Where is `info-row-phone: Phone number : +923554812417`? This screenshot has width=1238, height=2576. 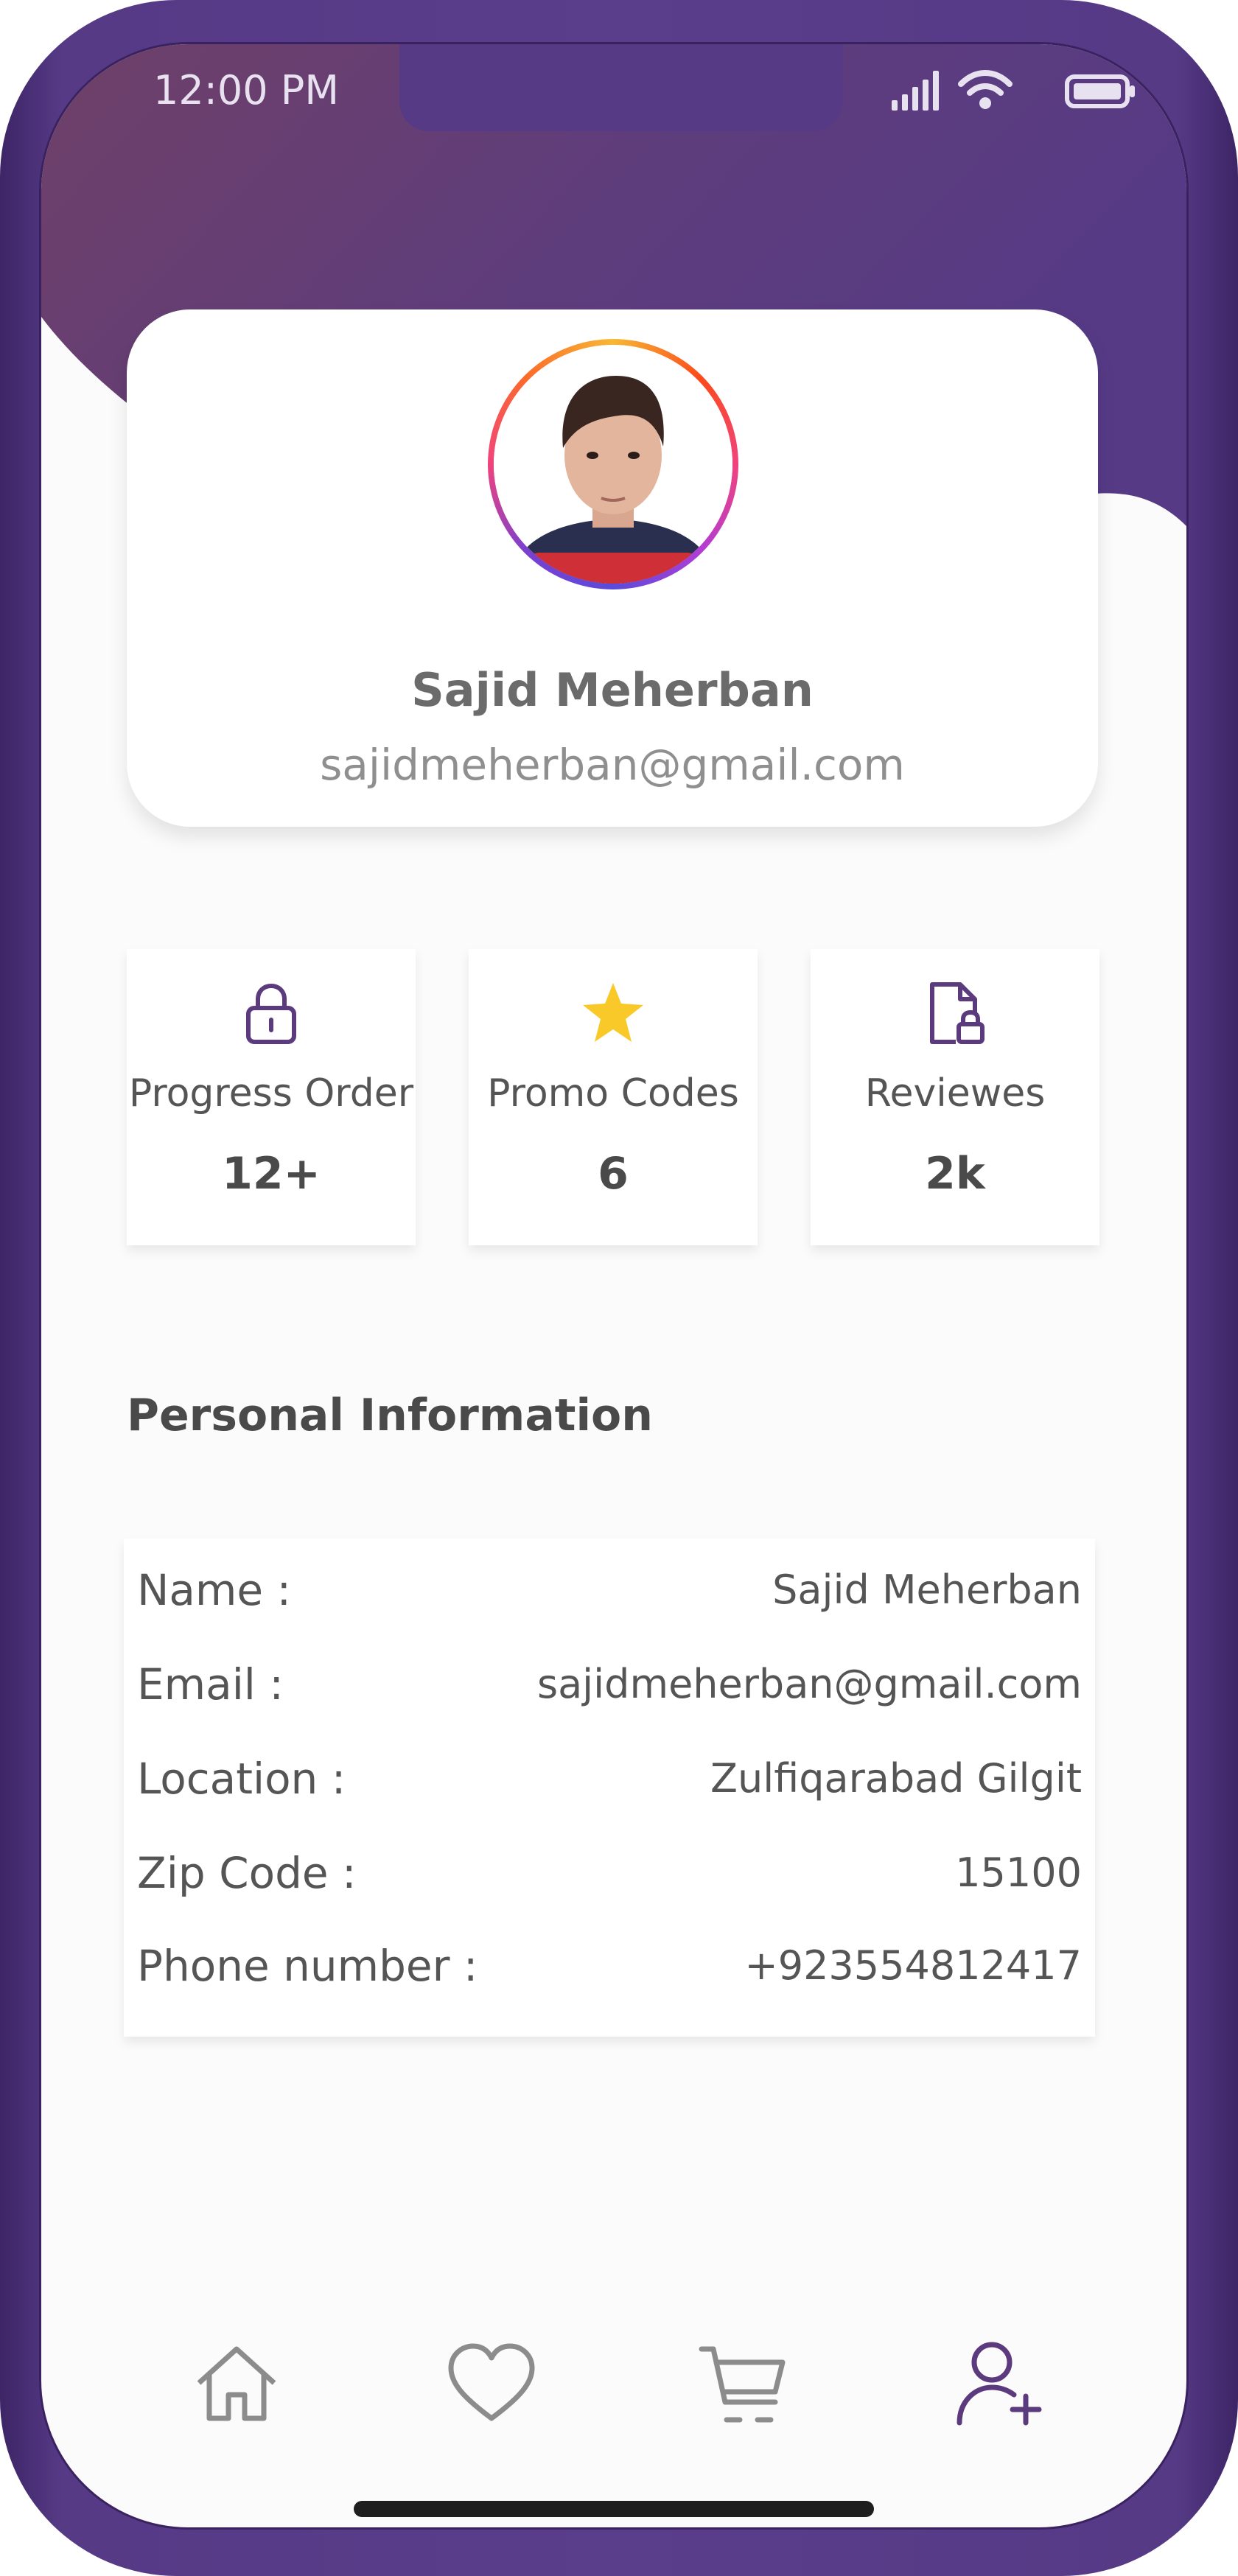
info-row-phone: Phone number : +923554812417 is located at coordinates (609, 1966).